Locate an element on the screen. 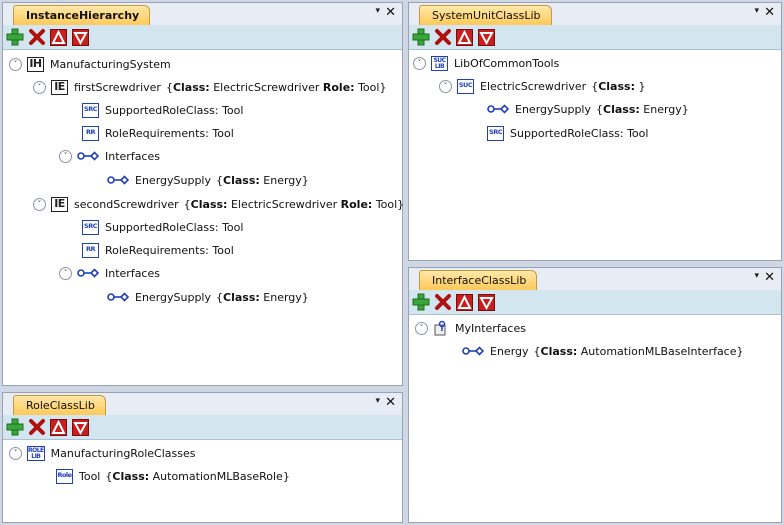  tab-instance-hierarchy: InstanceHierarchy is located at coordinates (82, 15).